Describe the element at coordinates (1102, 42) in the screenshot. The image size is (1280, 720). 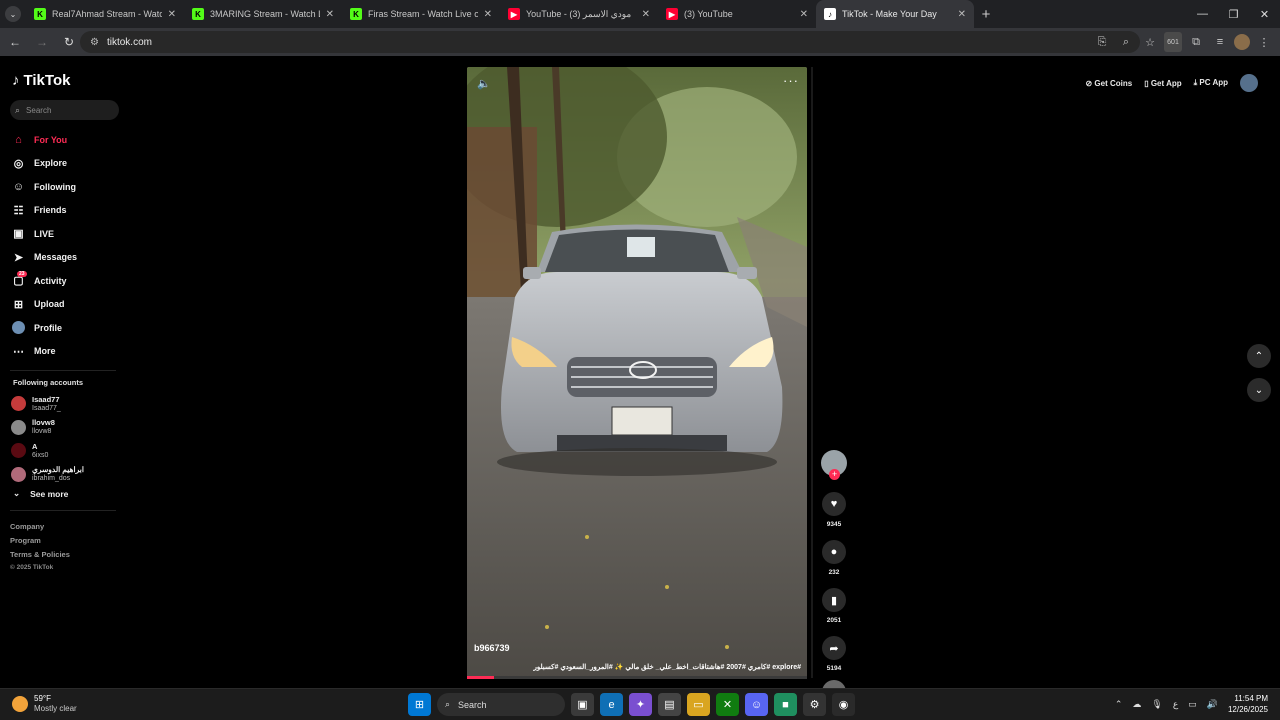
I see `install-app-icon: ⎘` at that location.